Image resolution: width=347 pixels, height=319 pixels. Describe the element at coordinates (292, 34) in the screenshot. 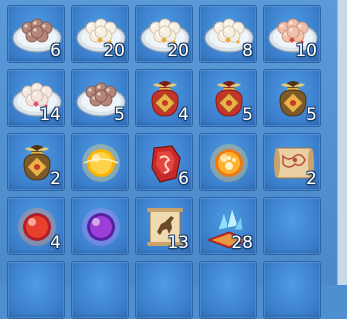

I see `inventory-slot: 10` at that location.